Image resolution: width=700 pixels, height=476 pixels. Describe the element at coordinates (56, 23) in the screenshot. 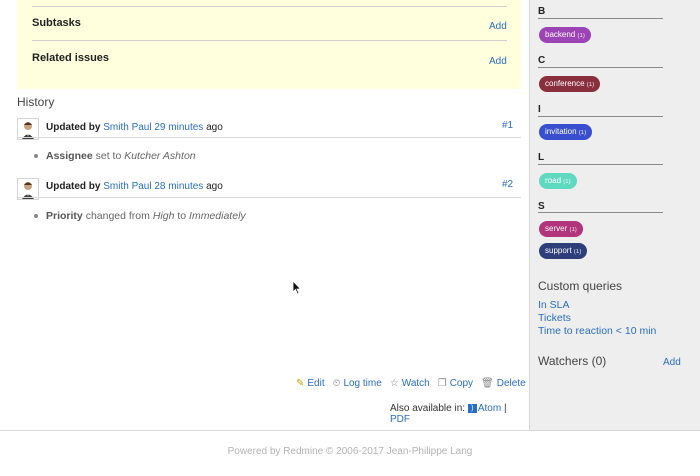

I see `subtasks-title: Subtasks` at that location.